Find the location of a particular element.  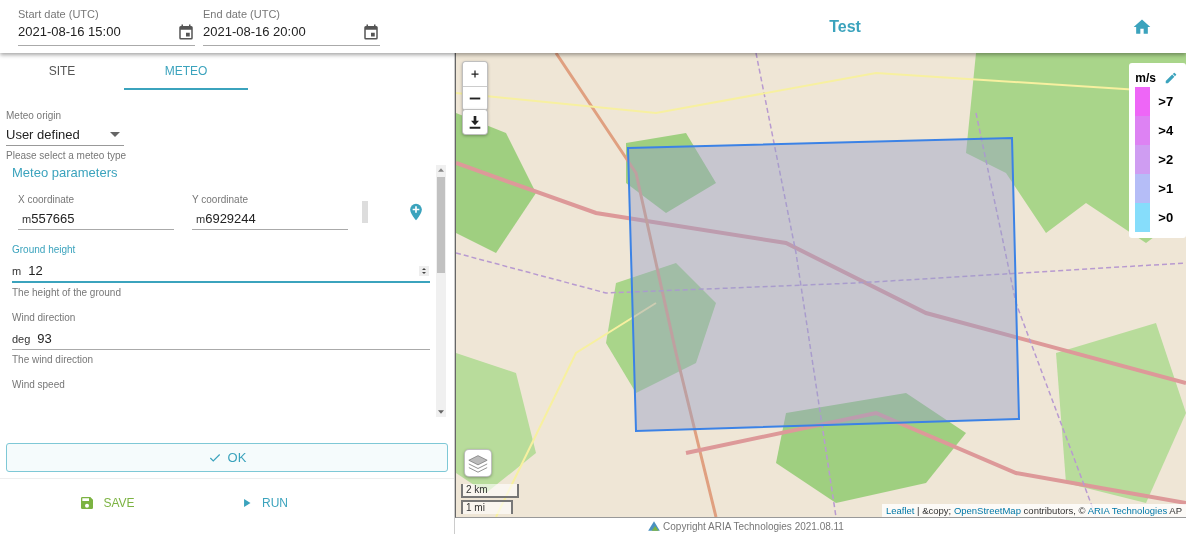

layers-icon is located at coordinates (478, 463).